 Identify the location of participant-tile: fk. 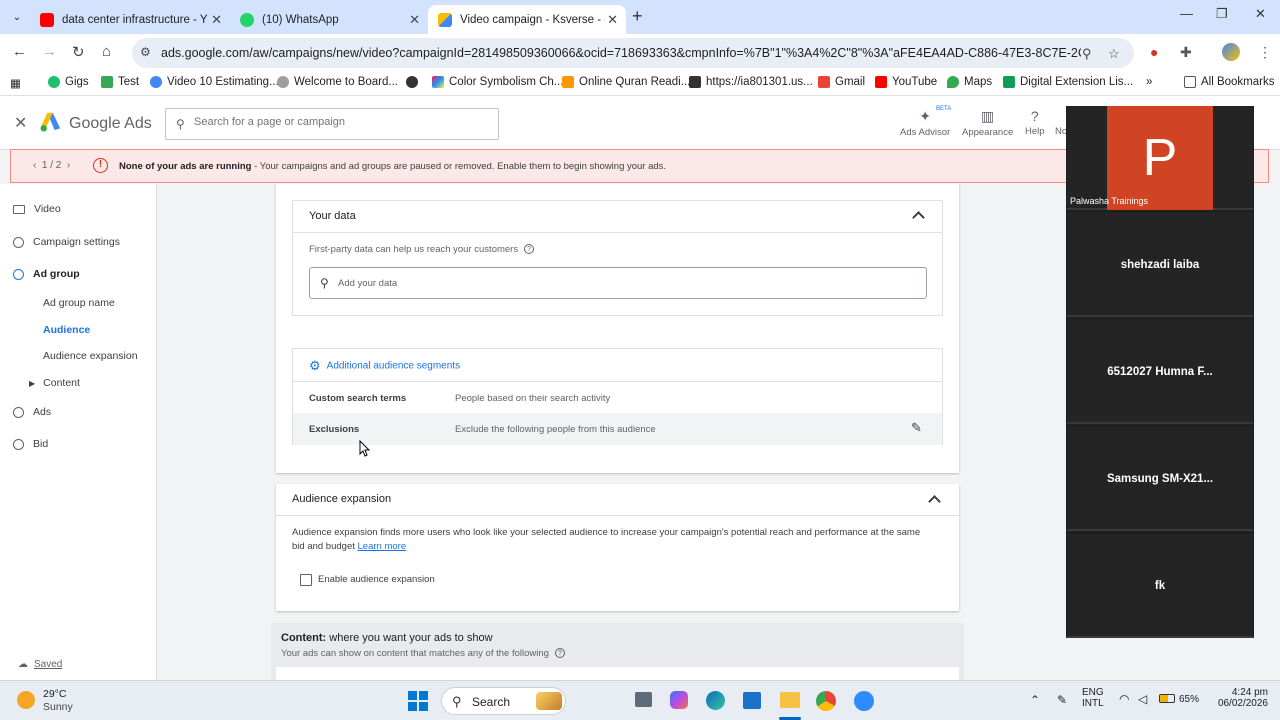
(1160, 586).